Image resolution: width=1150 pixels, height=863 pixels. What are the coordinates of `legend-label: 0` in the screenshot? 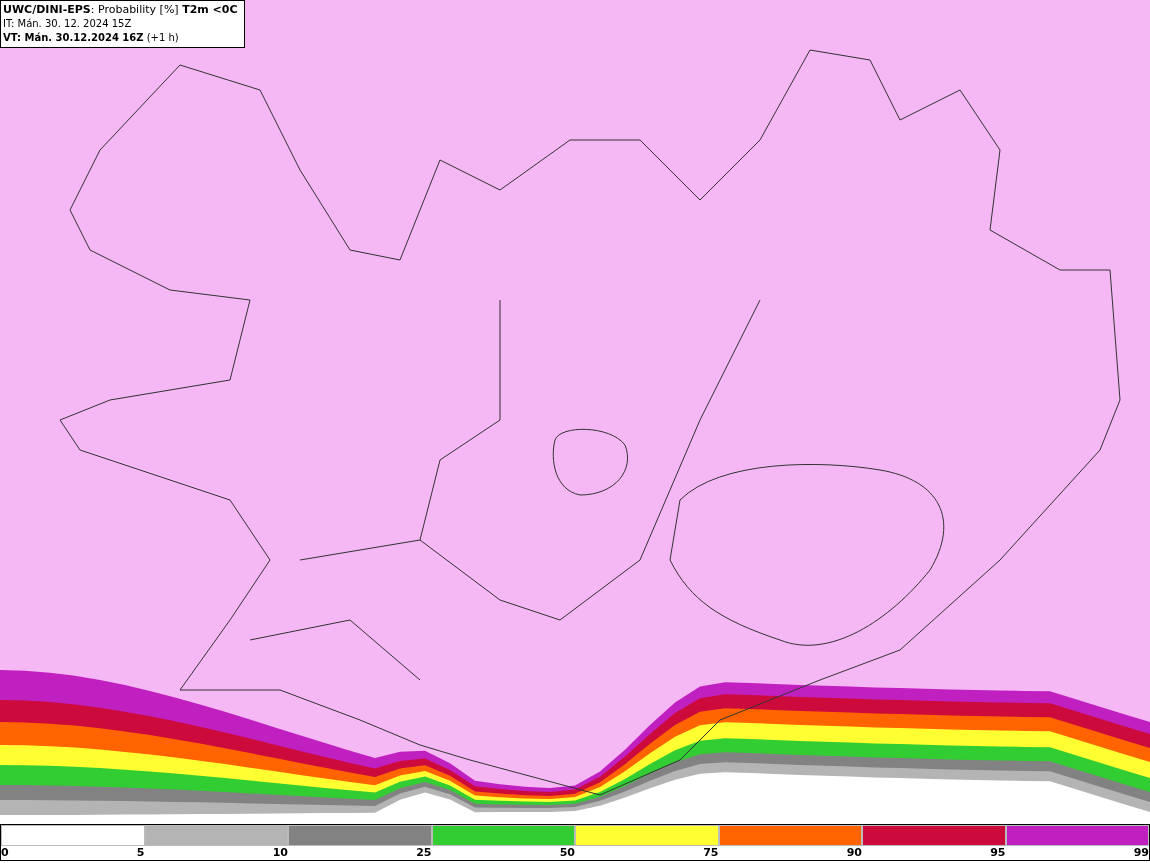 It's located at (5, 853).